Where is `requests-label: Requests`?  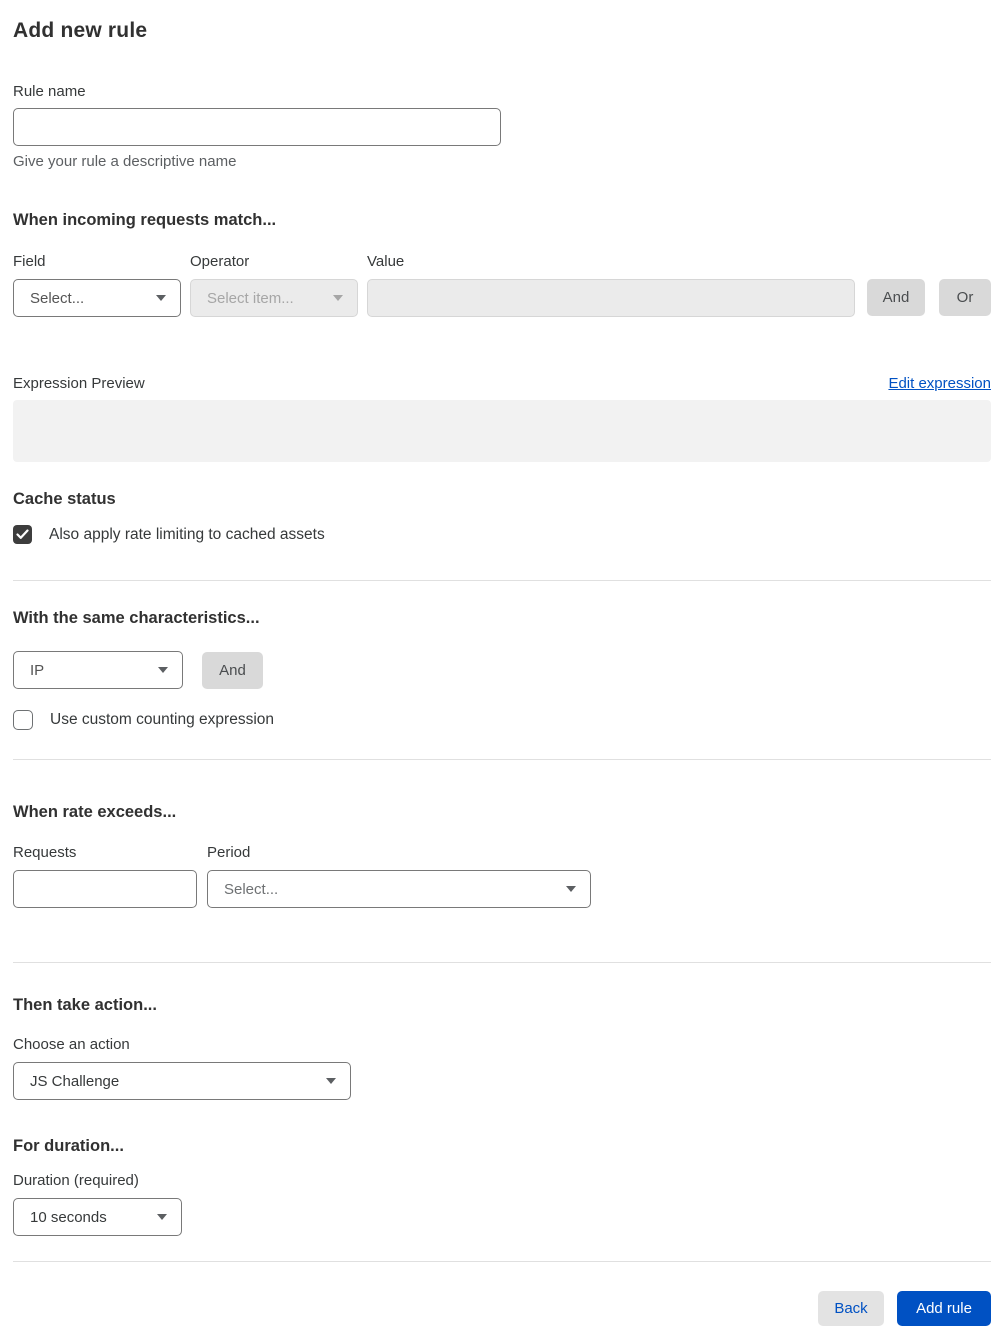
requests-label: Requests is located at coordinates (45, 852).